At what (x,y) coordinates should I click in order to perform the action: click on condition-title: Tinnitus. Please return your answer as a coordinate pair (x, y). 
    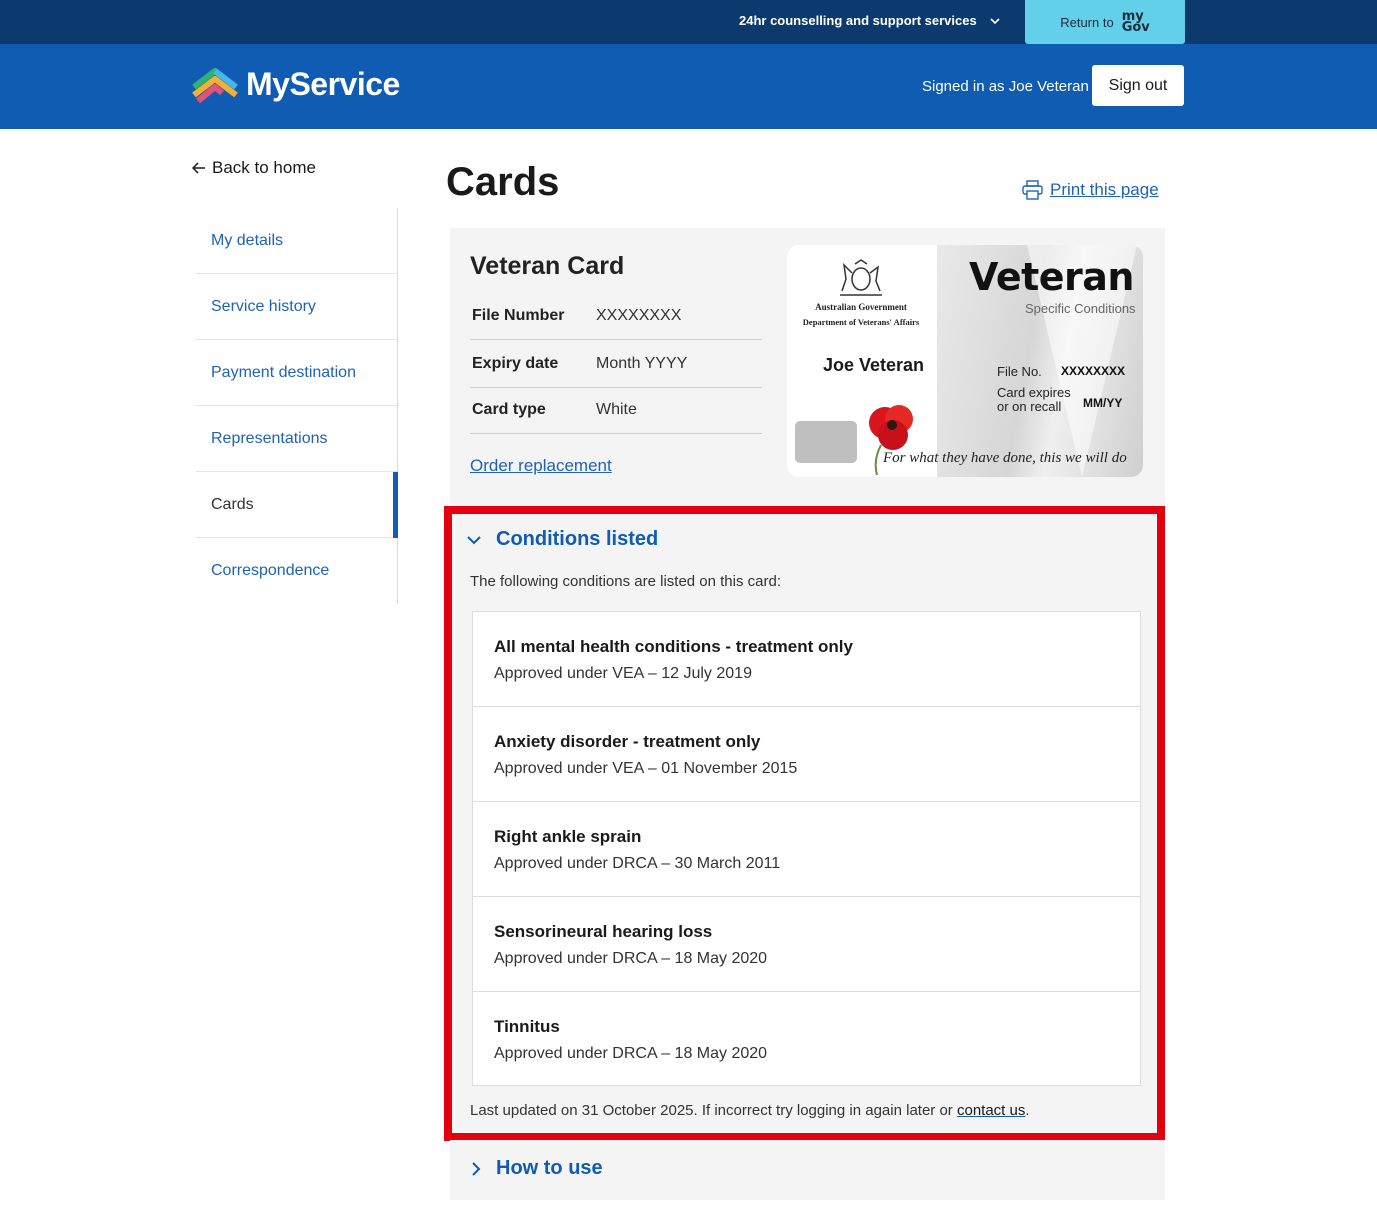
    Looking at the image, I should click on (527, 1026).